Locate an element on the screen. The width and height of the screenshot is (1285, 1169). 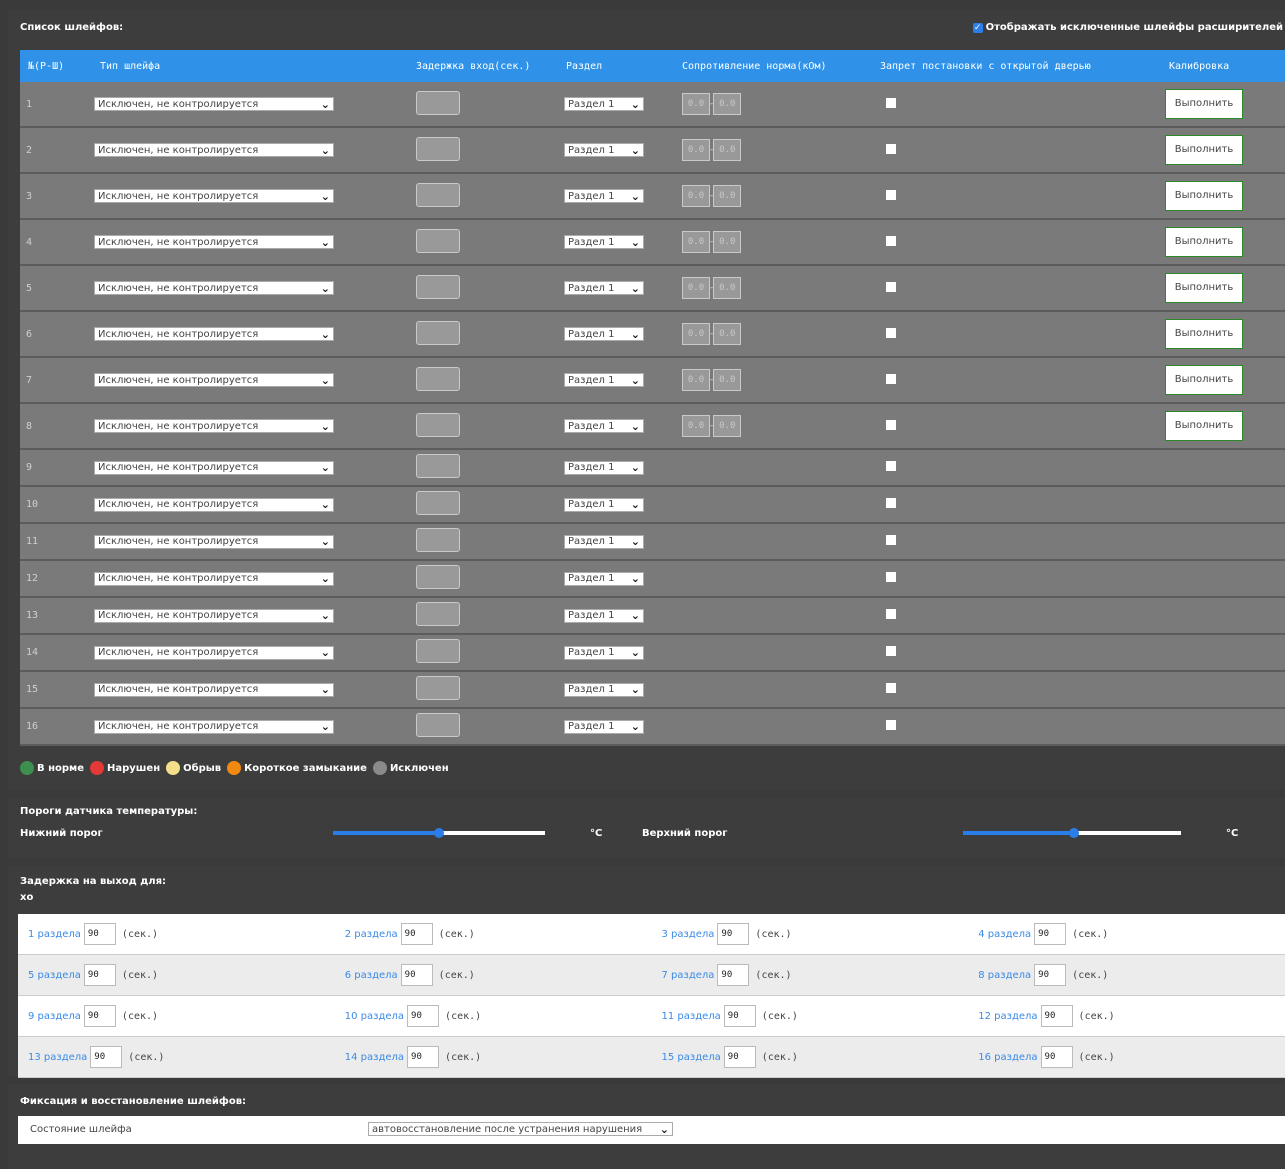
high-slider-thumb is located at coordinates (1074, 833).